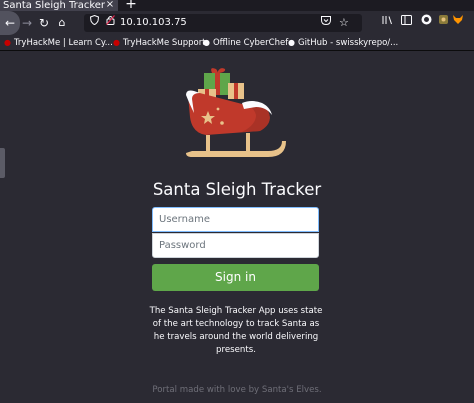 This screenshot has width=474, height=403. Describe the element at coordinates (235, 277) in the screenshot. I see `sign-in-button: Sign in` at that location.